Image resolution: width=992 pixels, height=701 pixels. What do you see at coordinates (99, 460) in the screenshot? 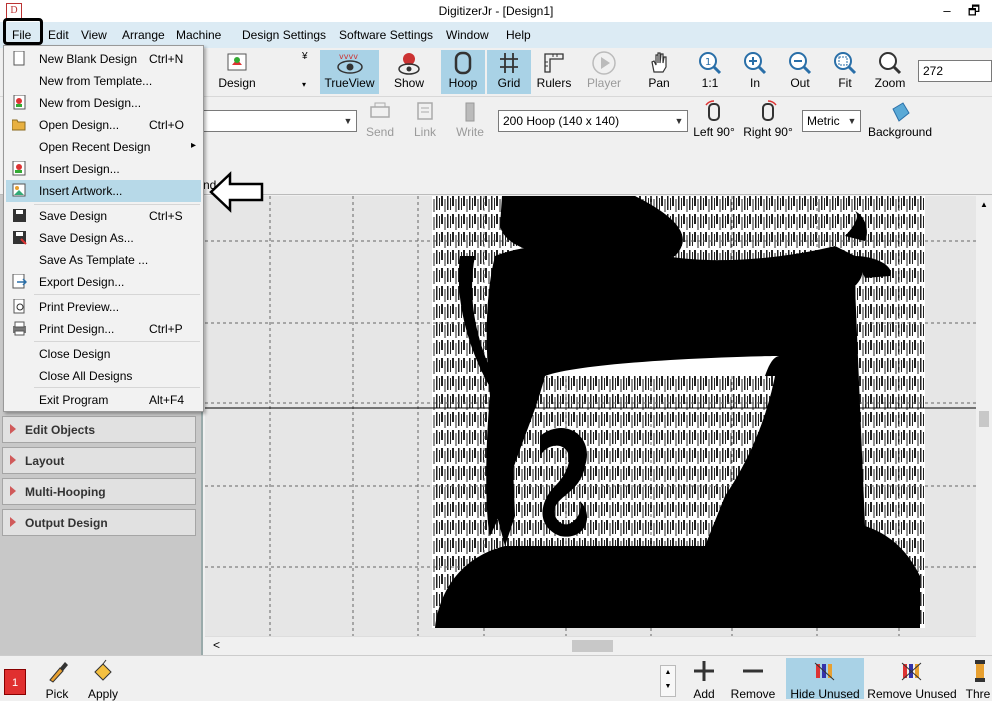
I see `section-layout: Layout` at bounding box center [99, 460].